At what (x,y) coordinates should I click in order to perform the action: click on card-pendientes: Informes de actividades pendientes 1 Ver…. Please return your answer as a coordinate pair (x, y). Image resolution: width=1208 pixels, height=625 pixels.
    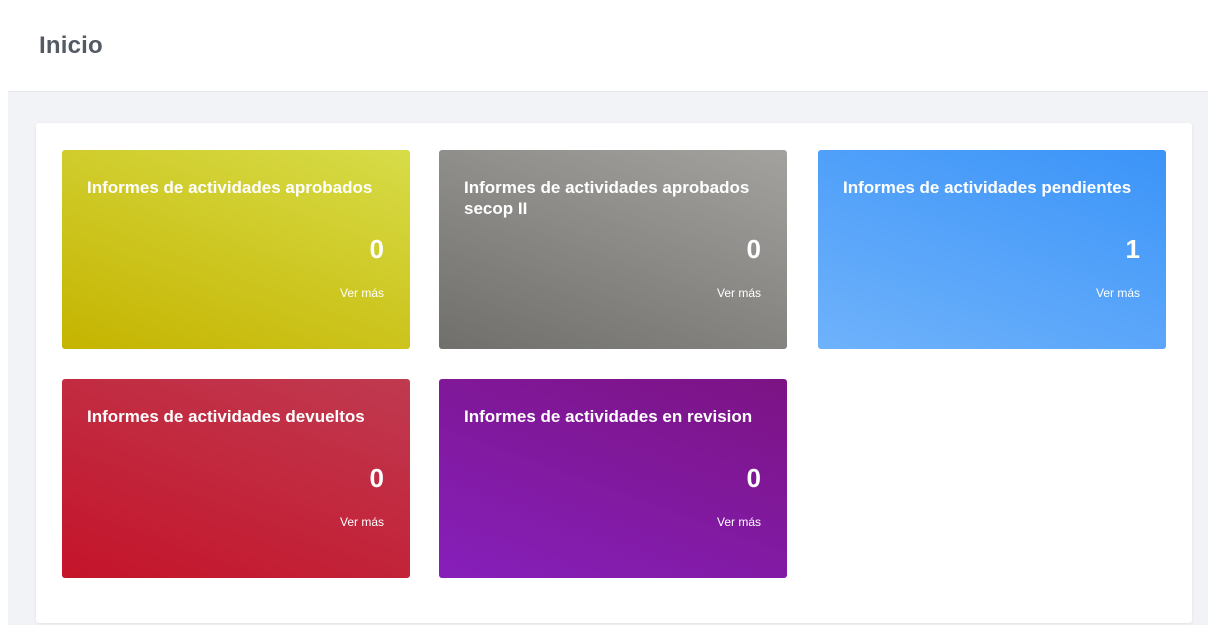
    Looking at the image, I should click on (992, 249).